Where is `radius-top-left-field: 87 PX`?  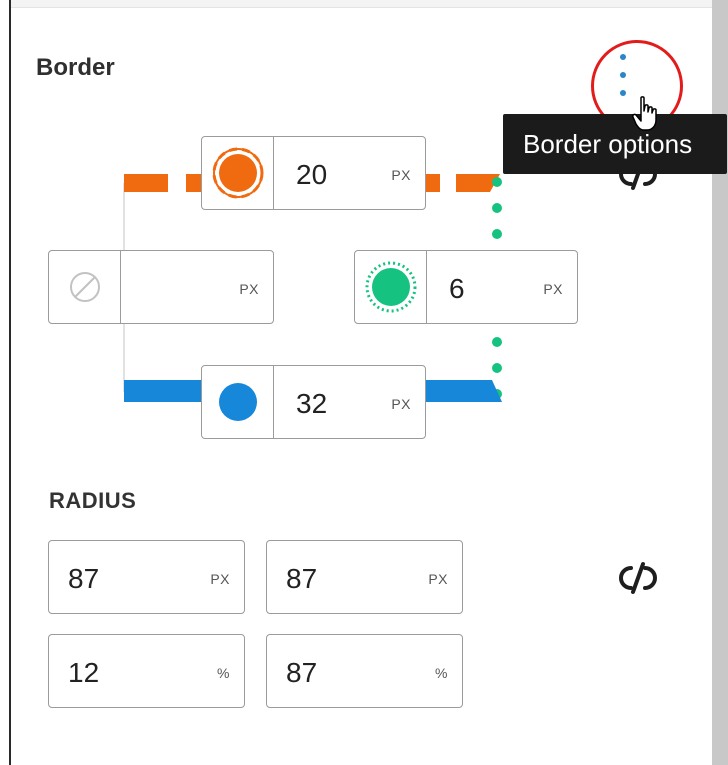 radius-top-left-field: 87 PX is located at coordinates (146, 577).